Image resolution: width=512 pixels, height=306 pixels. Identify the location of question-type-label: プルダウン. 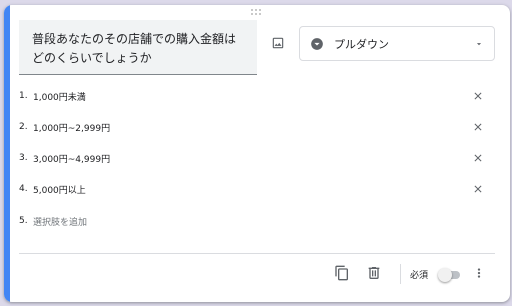
(361, 44).